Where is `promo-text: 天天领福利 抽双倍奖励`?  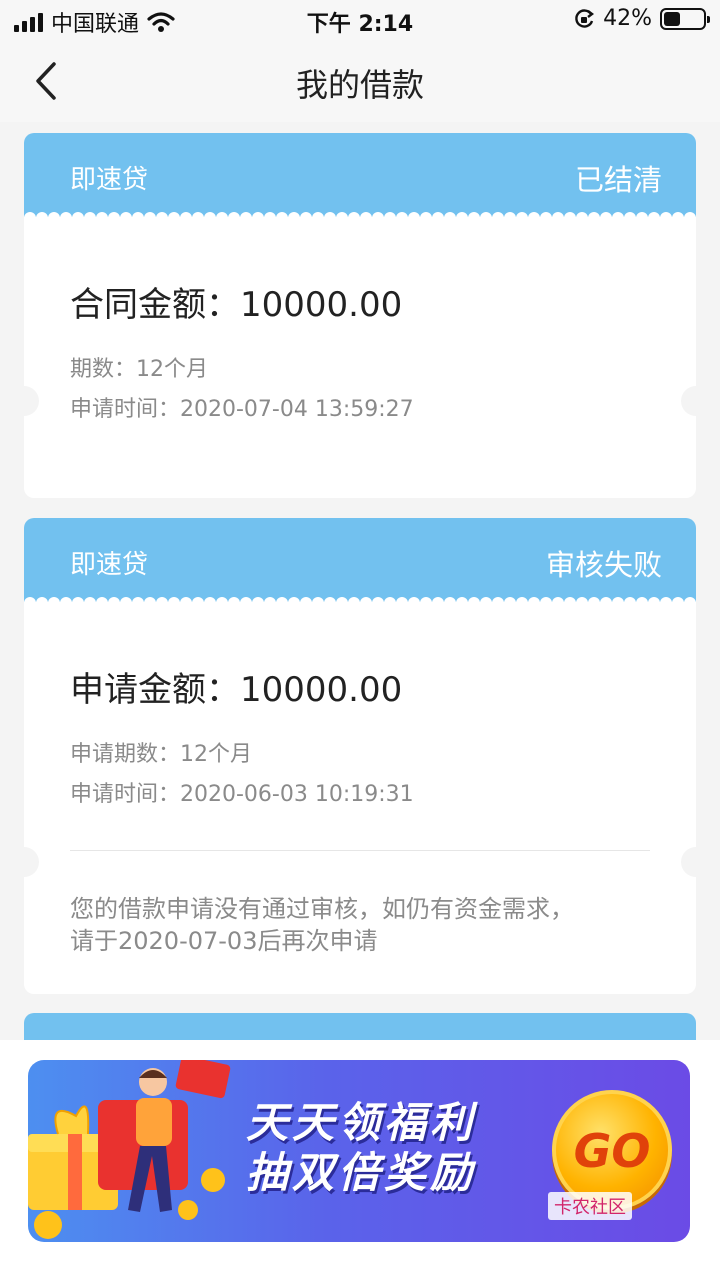
promo-text: 天天领福利 抽双倍奖励 is located at coordinates (361, 1148).